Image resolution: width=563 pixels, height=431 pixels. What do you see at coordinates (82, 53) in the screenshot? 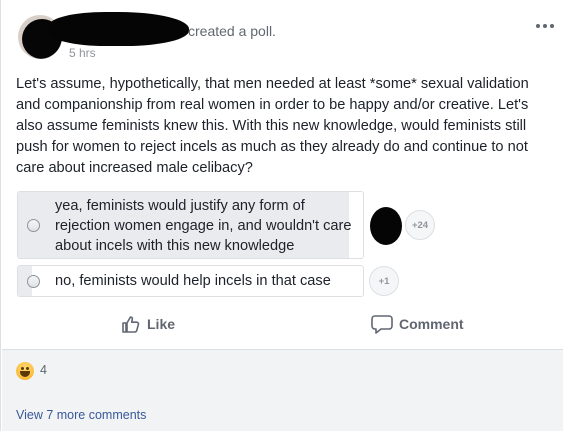
I see `post-timestamp: 5 hrs` at bounding box center [82, 53].